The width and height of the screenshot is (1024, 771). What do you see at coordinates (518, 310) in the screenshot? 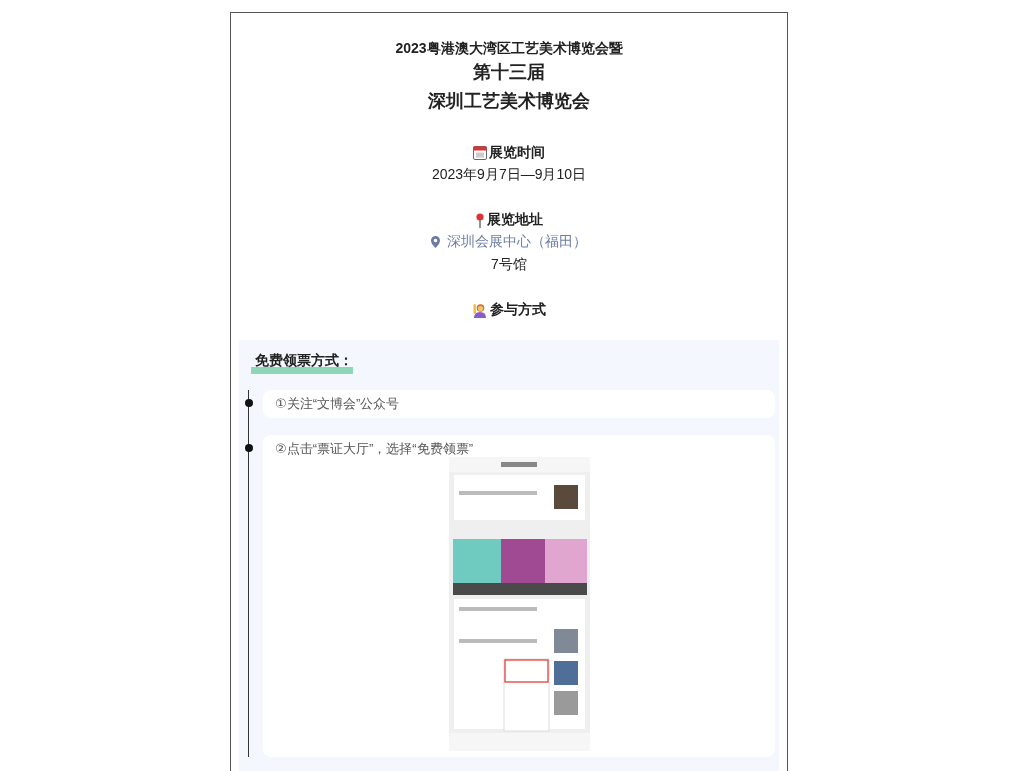
I see `section-heading: 参与方式` at bounding box center [518, 310].